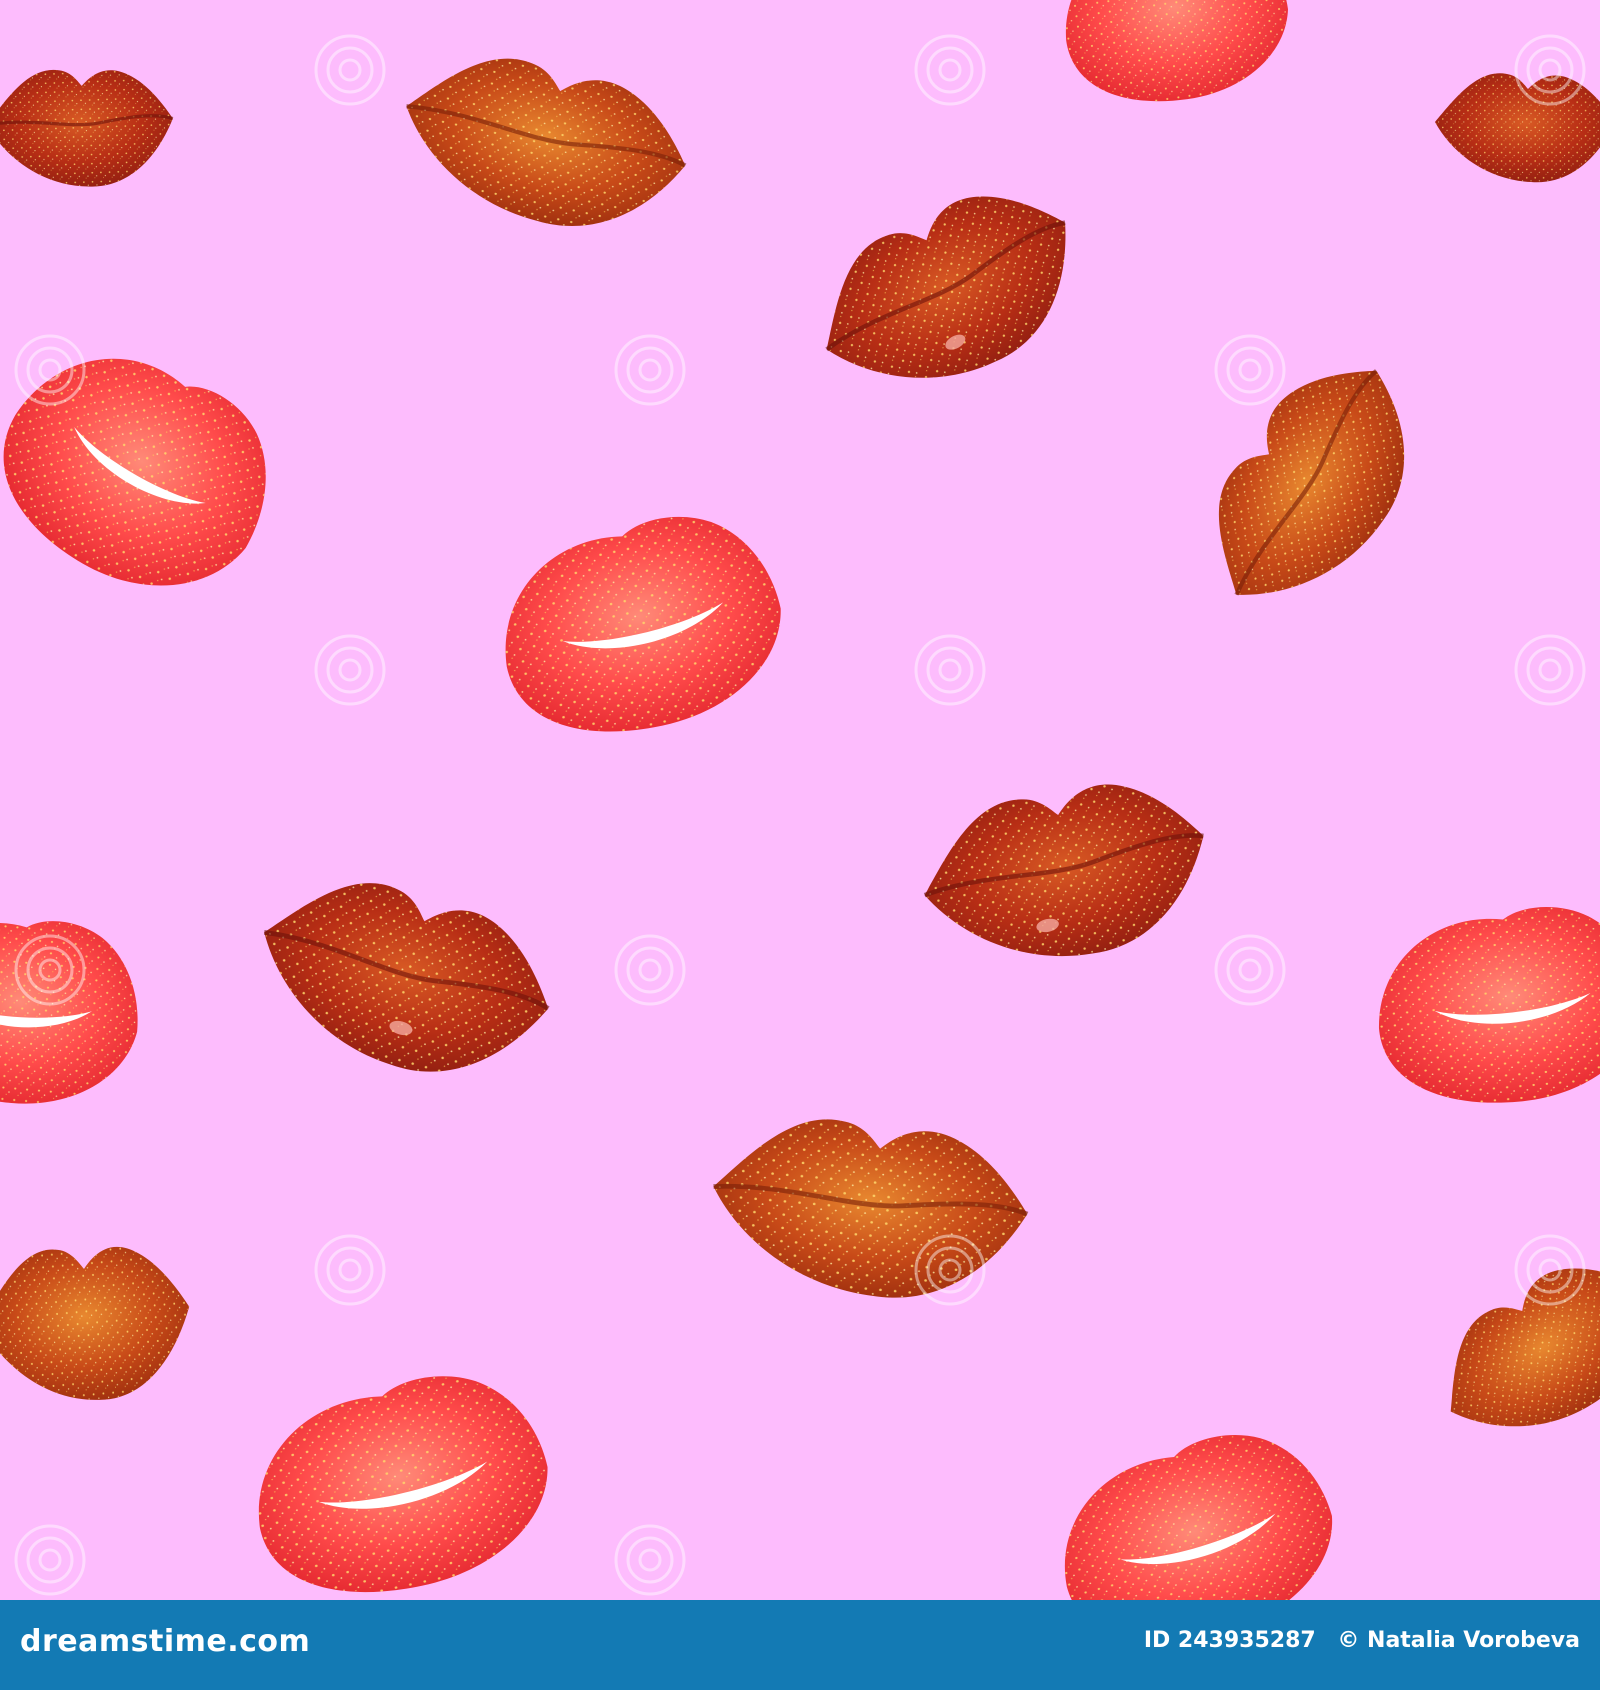  What do you see at coordinates (1176, 57) in the screenshot?
I see `lips-coral` at bounding box center [1176, 57].